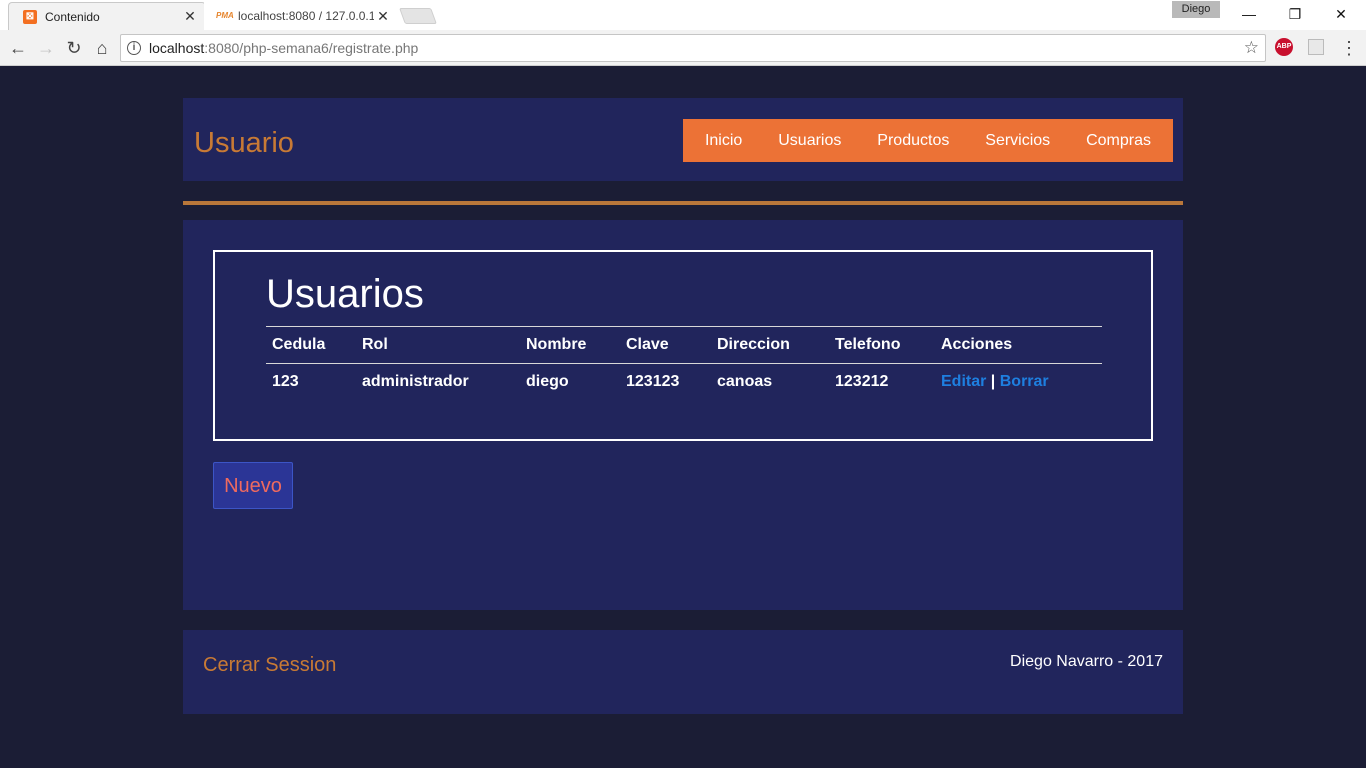 This screenshot has height=768, width=1366. What do you see at coordinates (1349, 48) in the screenshot?
I see `browser-menu-icon: ⋮` at bounding box center [1349, 48].